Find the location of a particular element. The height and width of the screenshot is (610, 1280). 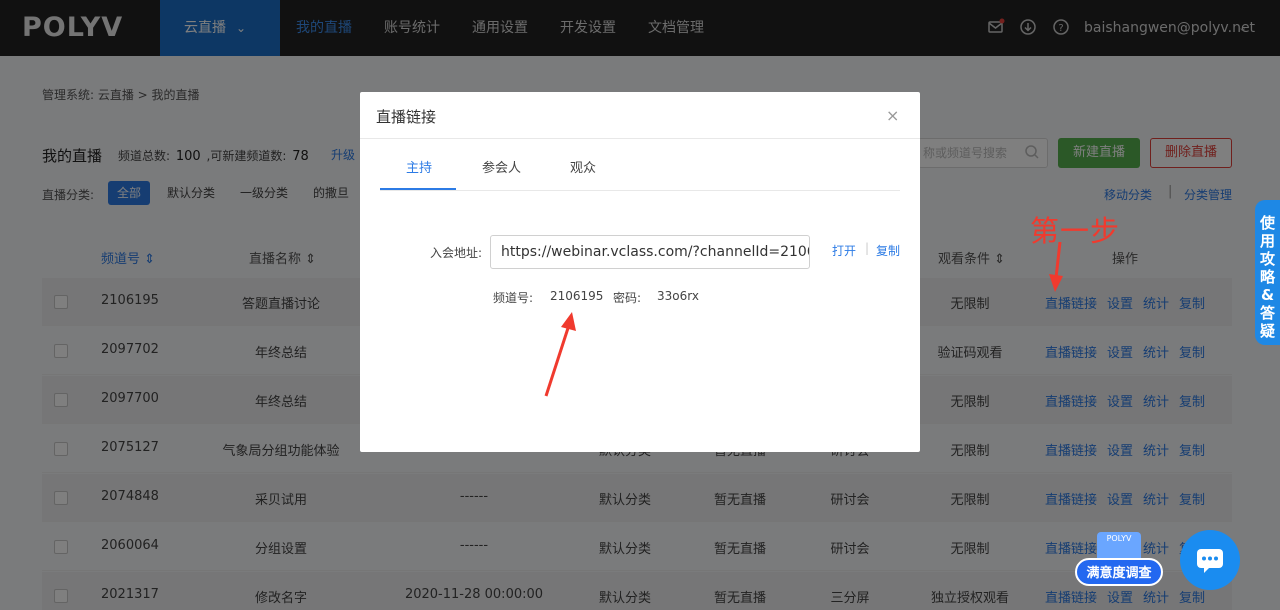

chat-button is located at coordinates (1210, 560).